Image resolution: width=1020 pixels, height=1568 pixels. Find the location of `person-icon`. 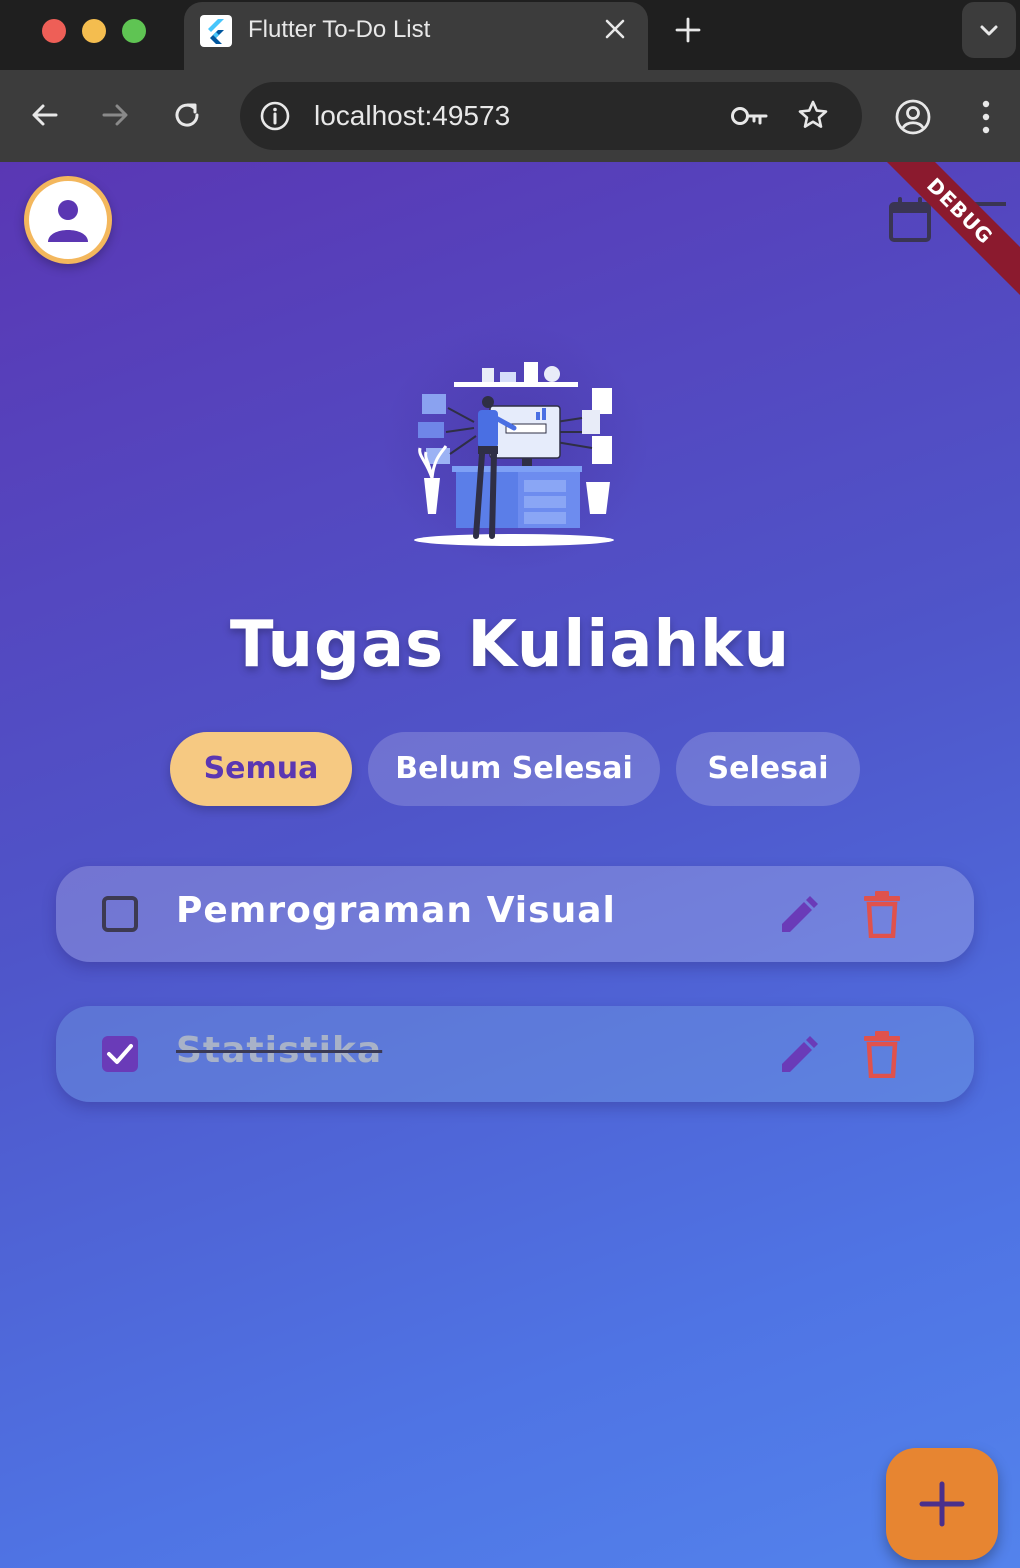

person-icon is located at coordinates (68, 221).